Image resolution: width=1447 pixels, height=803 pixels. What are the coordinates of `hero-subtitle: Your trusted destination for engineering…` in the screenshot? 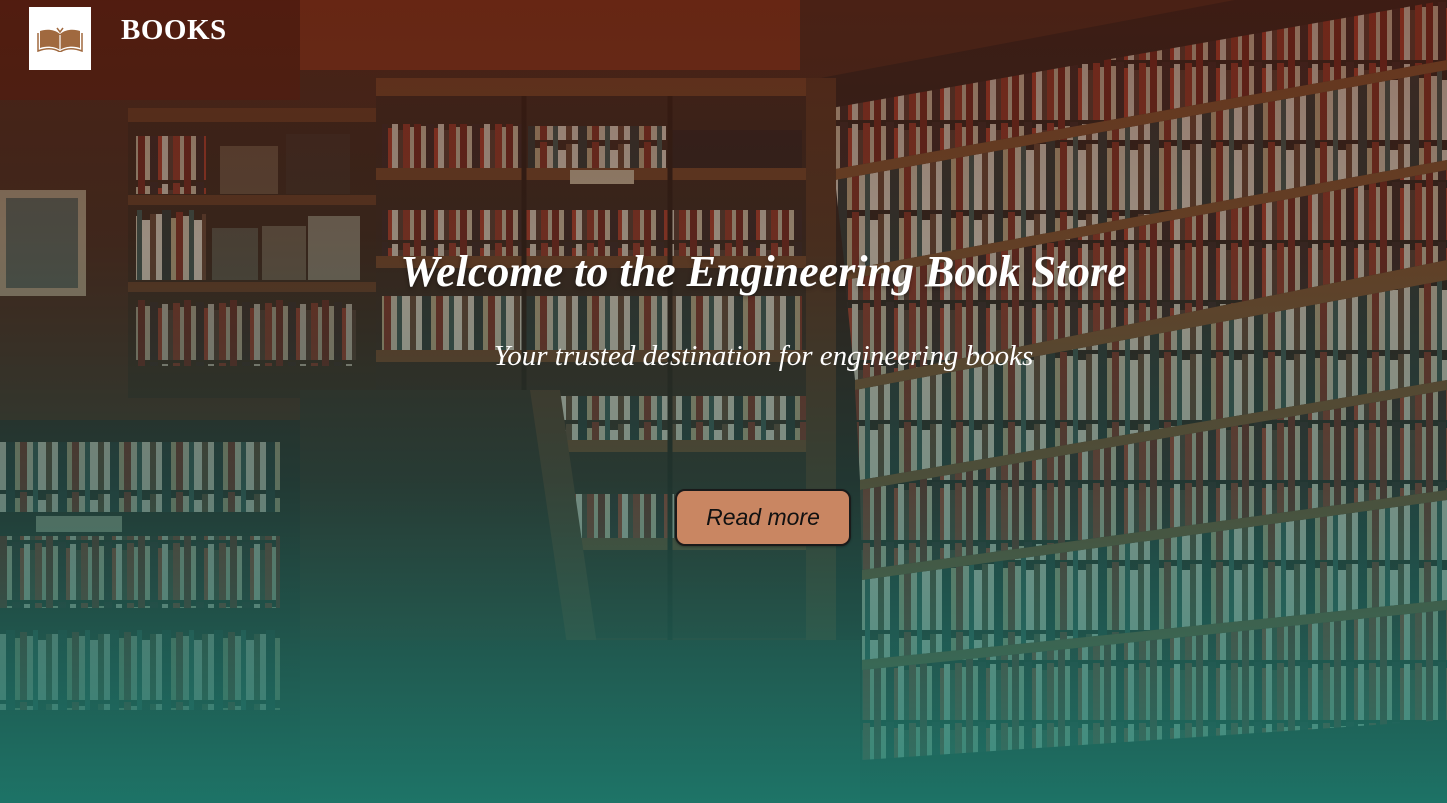 It's located at (763, 356).